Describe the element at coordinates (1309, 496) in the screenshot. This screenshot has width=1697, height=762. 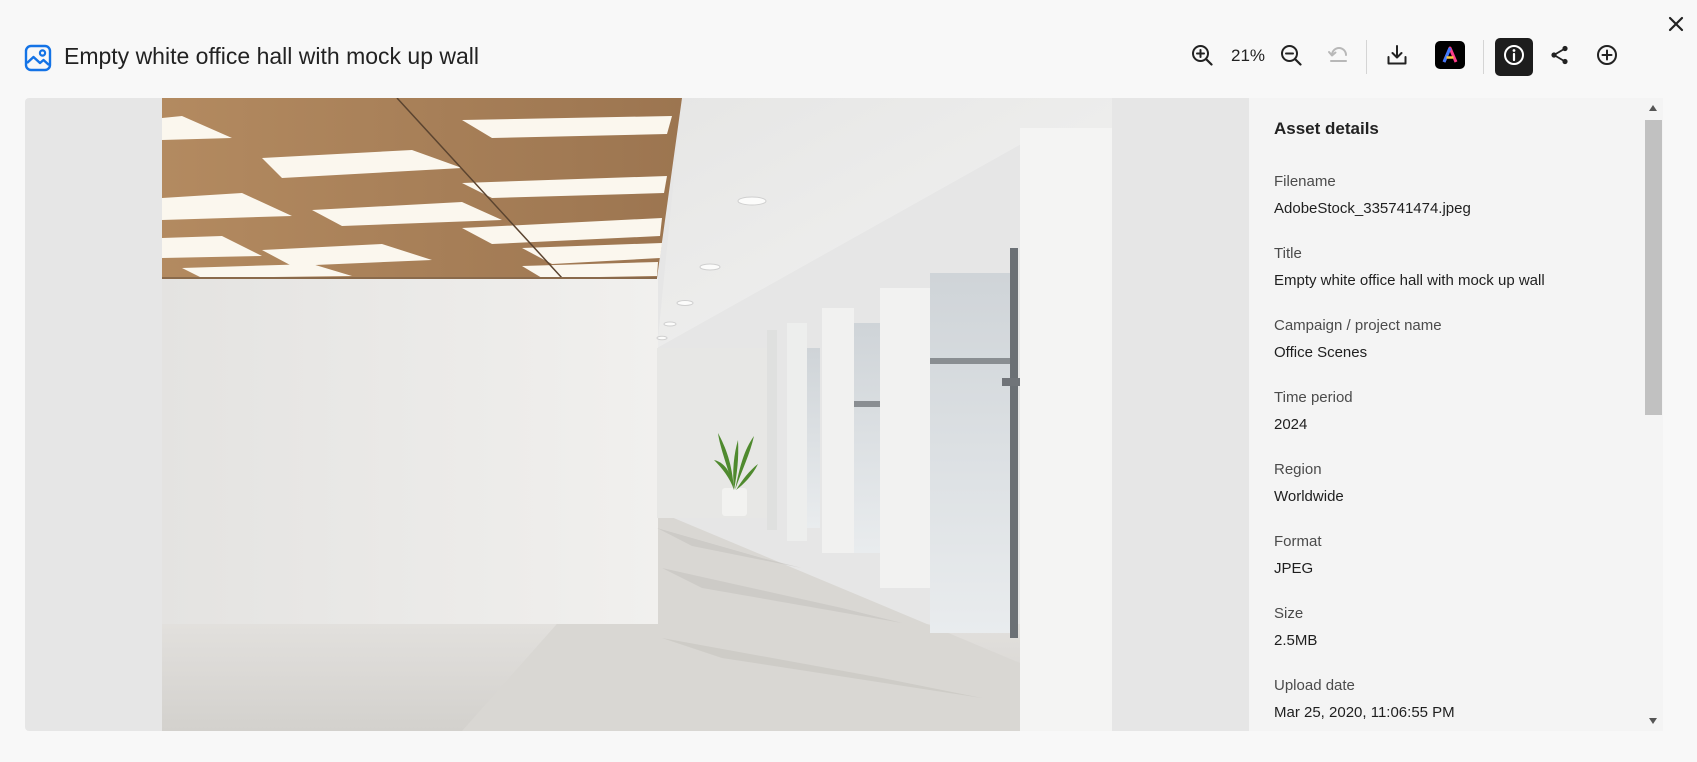
I see `field-value: Worldwide` at that location.